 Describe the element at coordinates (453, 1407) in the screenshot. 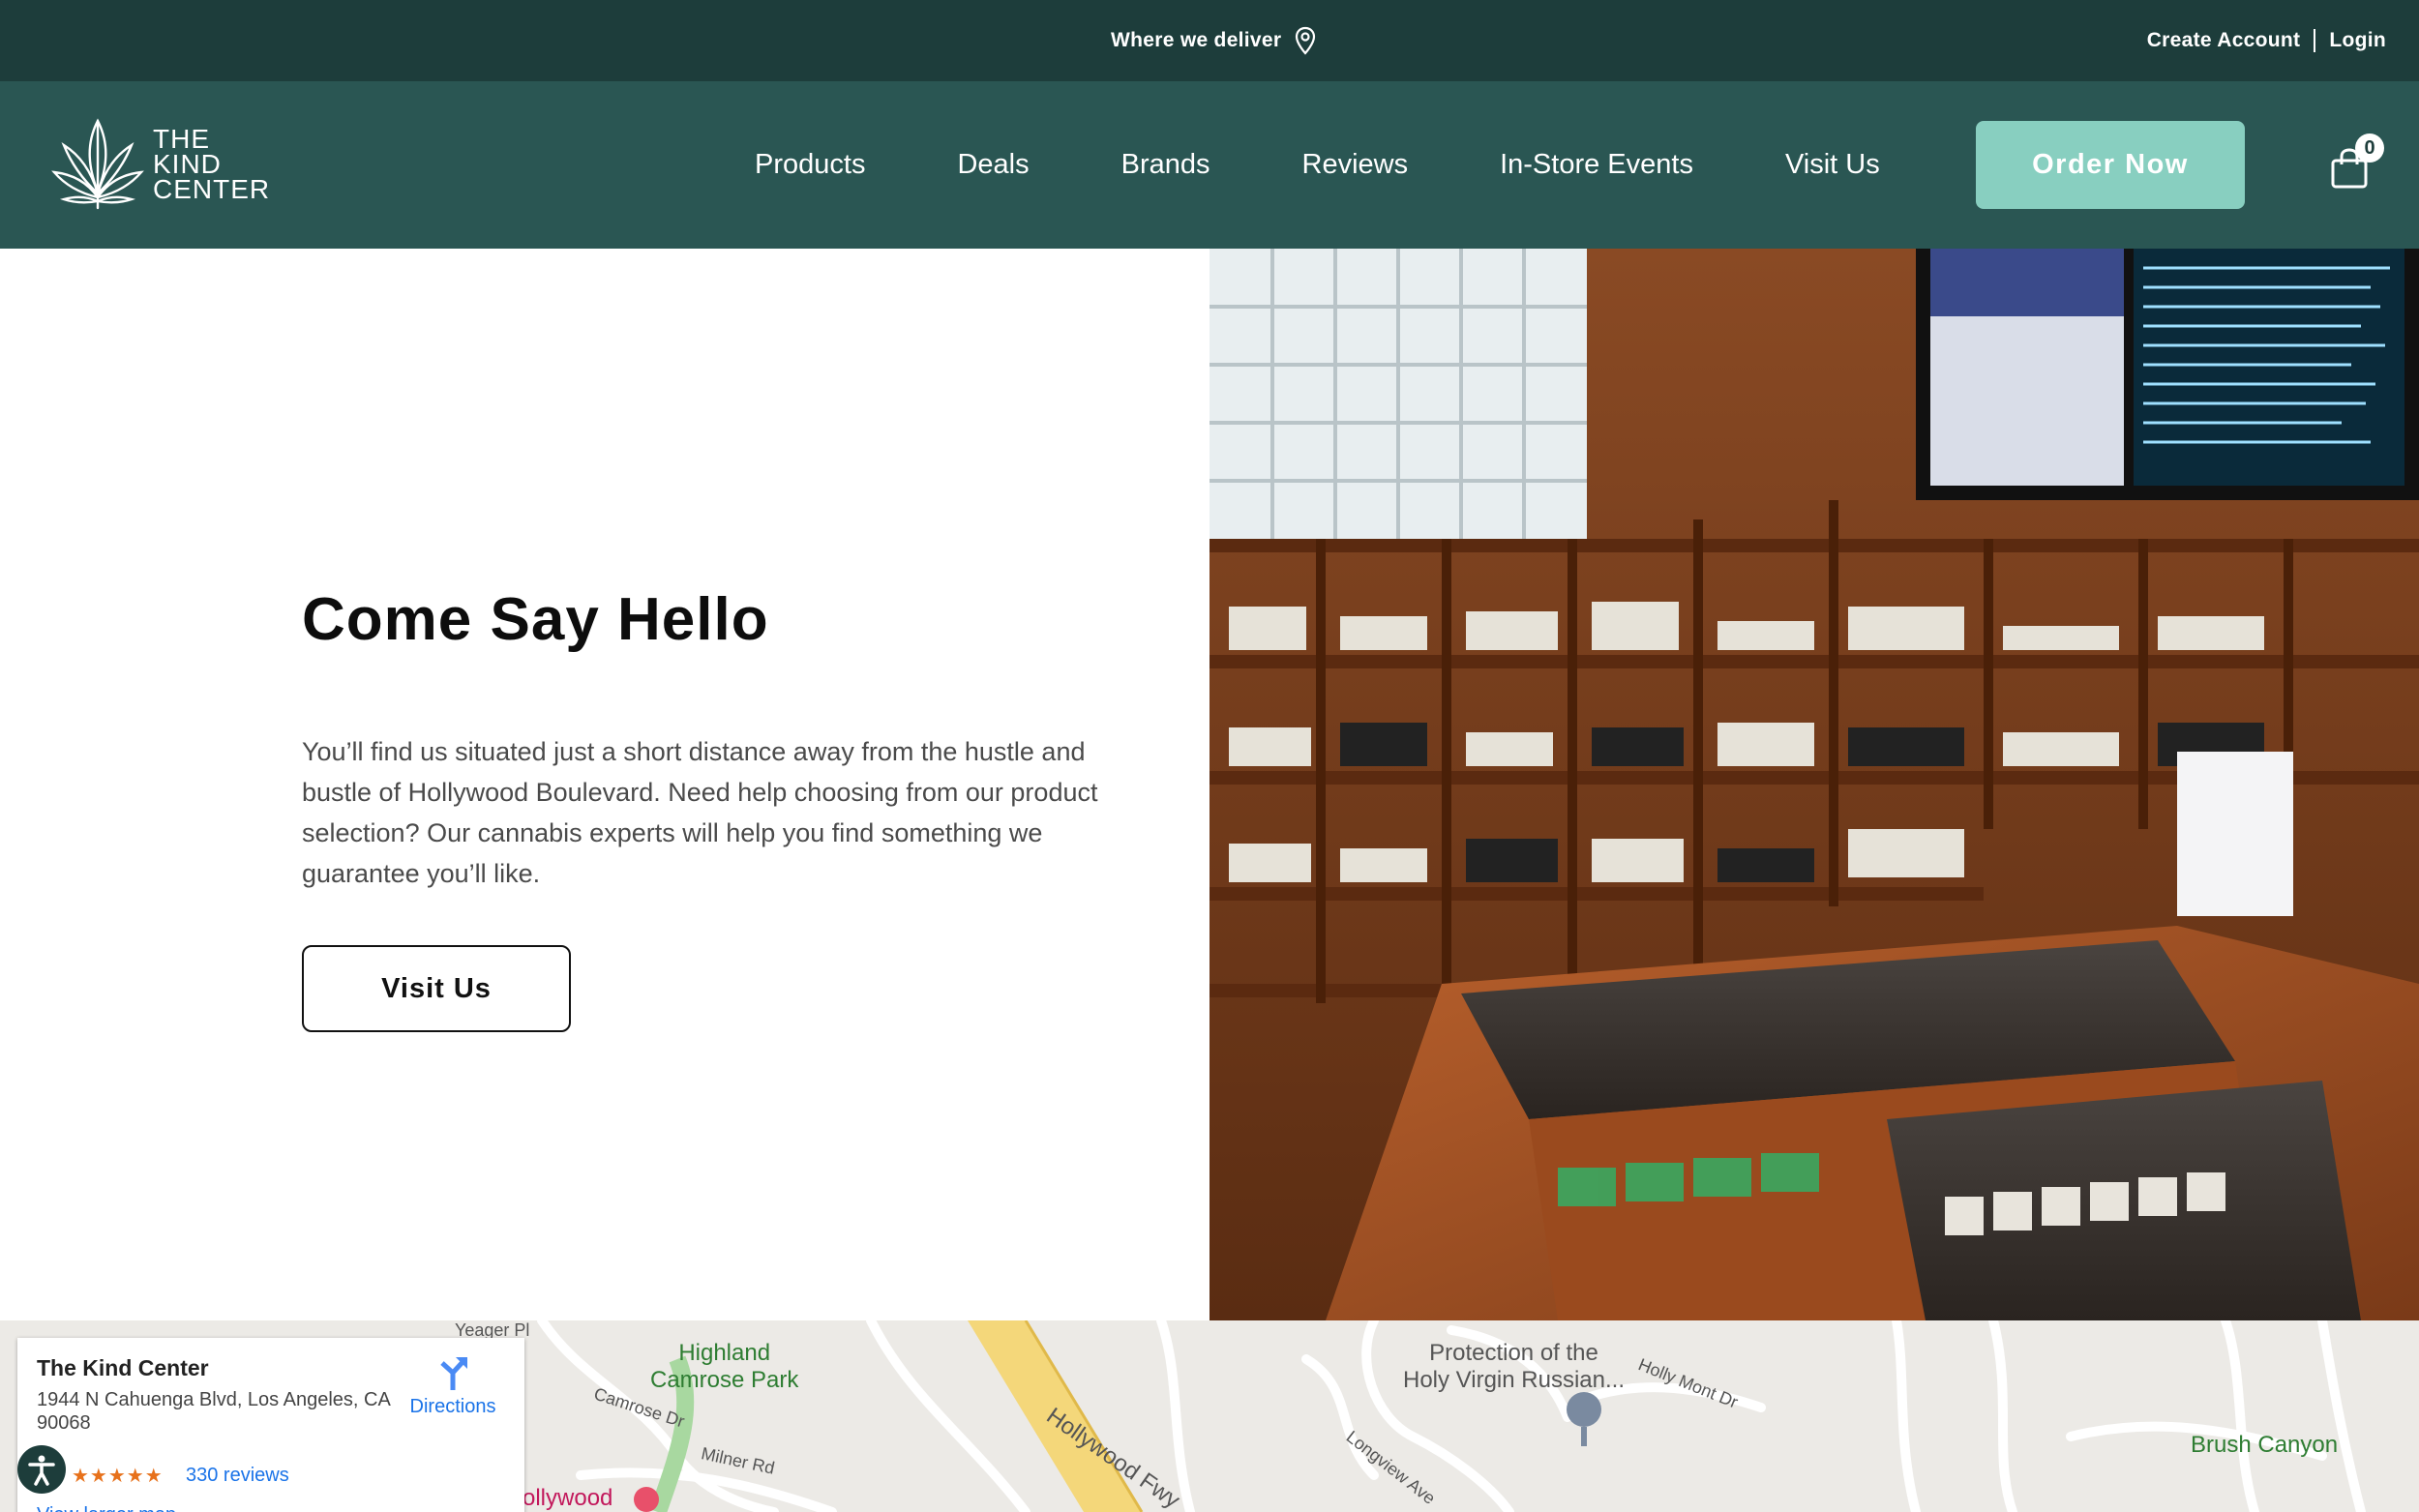

I see `directions-label: Directions` at that location.